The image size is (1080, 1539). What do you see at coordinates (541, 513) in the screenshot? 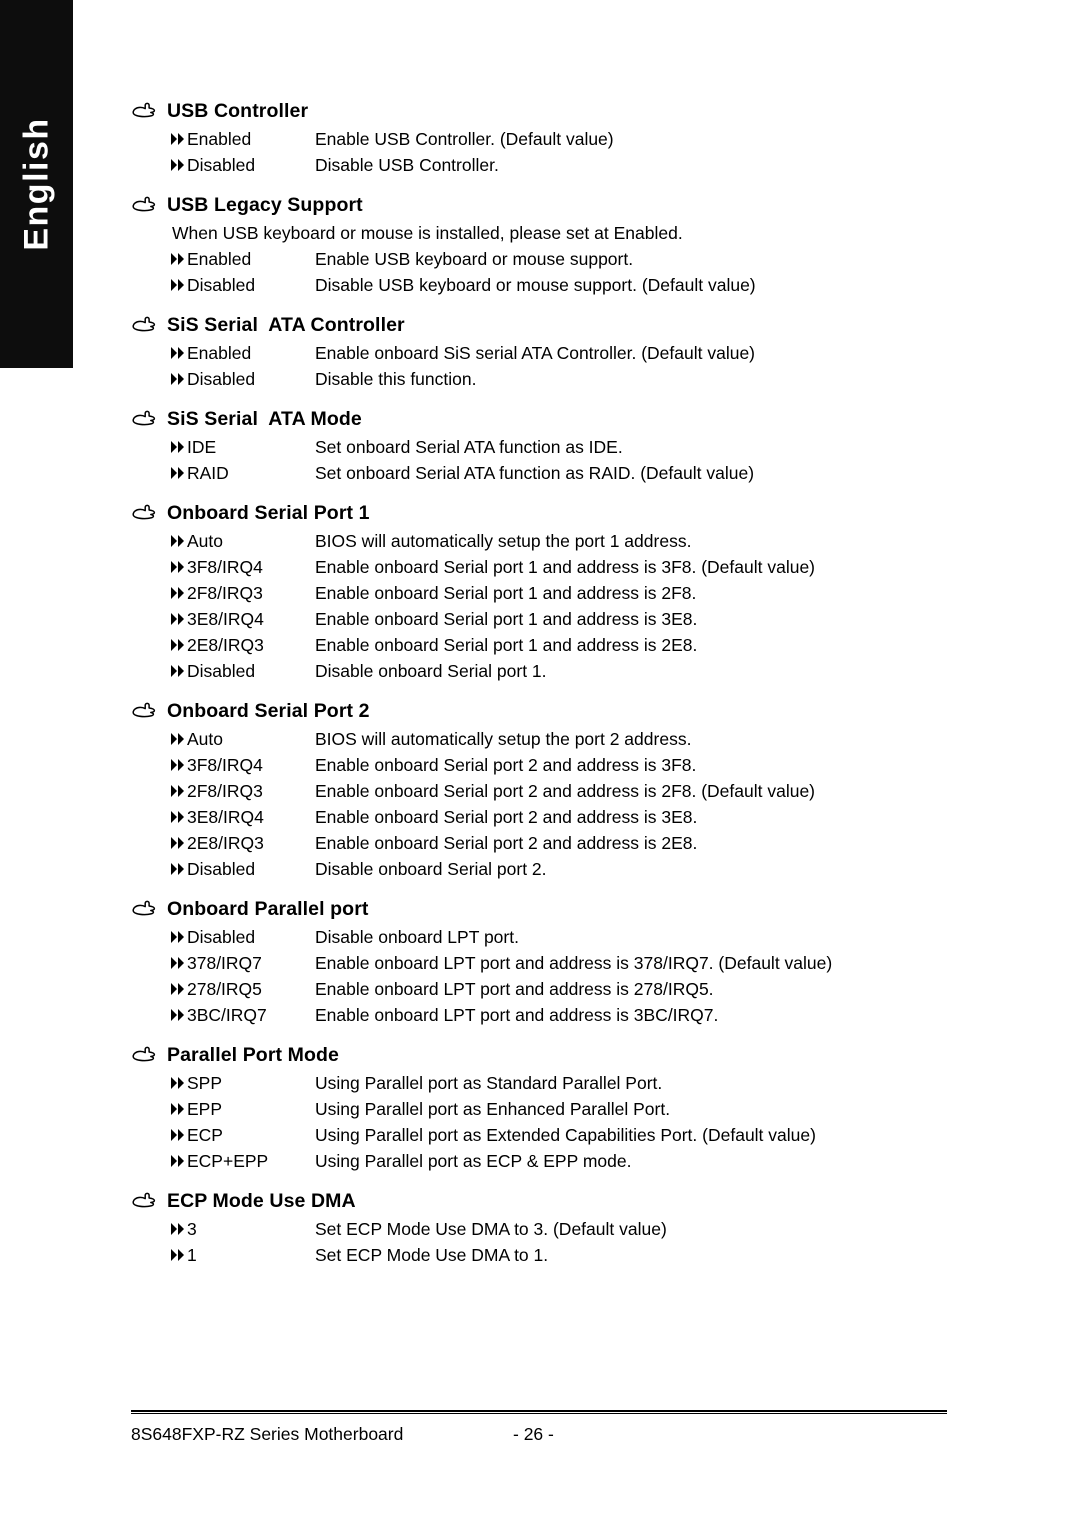
I see `section-heading: Onboard Serial Port 1` at bounding box center [541, 513].